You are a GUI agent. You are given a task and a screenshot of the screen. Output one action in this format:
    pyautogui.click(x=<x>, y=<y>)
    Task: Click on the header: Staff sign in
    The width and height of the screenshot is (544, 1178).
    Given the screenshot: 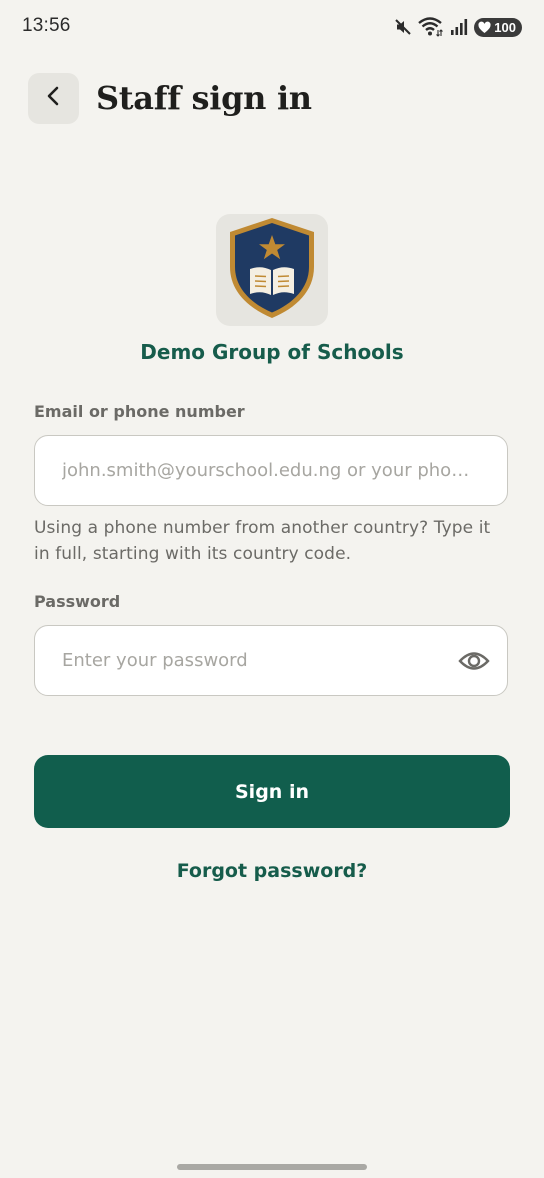 What is the action you would take?
    pyautogui.click(x=170, y=98)
    